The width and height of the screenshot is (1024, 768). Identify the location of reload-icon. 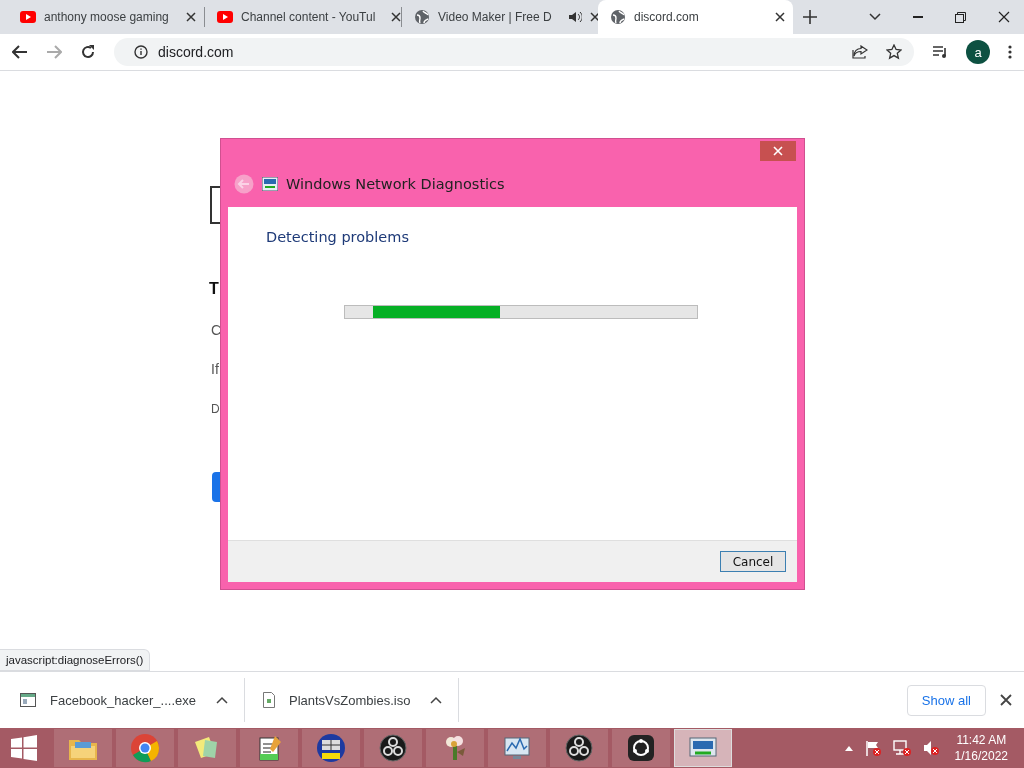
(88, 52).